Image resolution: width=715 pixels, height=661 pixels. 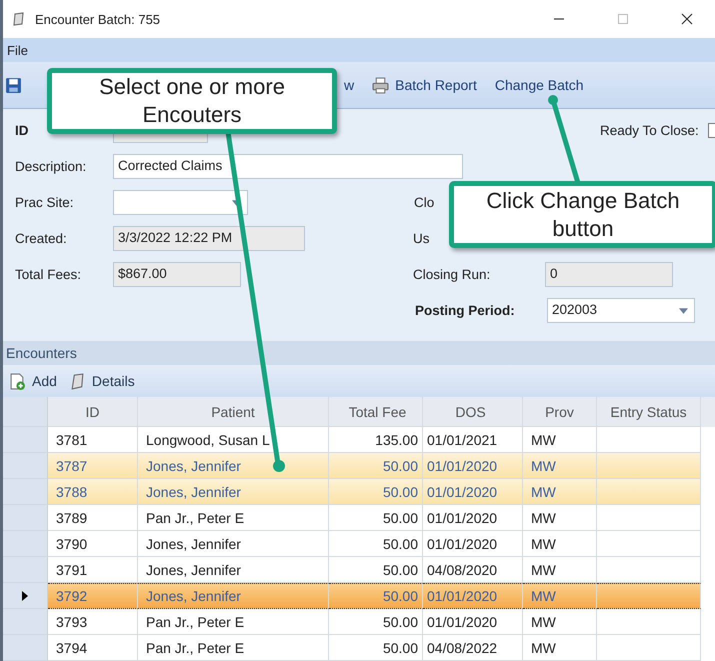 I want to click on table-row: 3790 Jones, Jennifer 50.00 01/01/2020 MW, so click(x=359, y=544).